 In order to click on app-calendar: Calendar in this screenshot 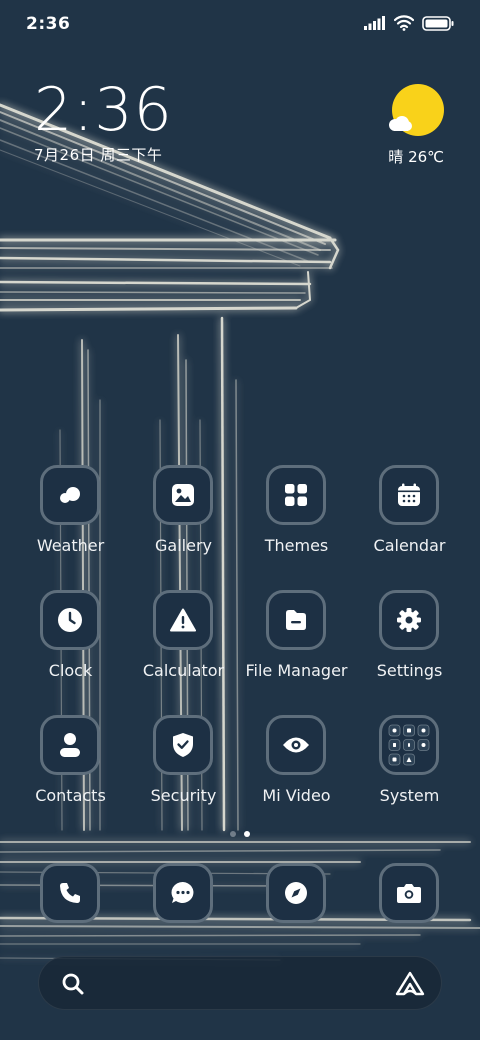, I will do `click(409, 520)`.